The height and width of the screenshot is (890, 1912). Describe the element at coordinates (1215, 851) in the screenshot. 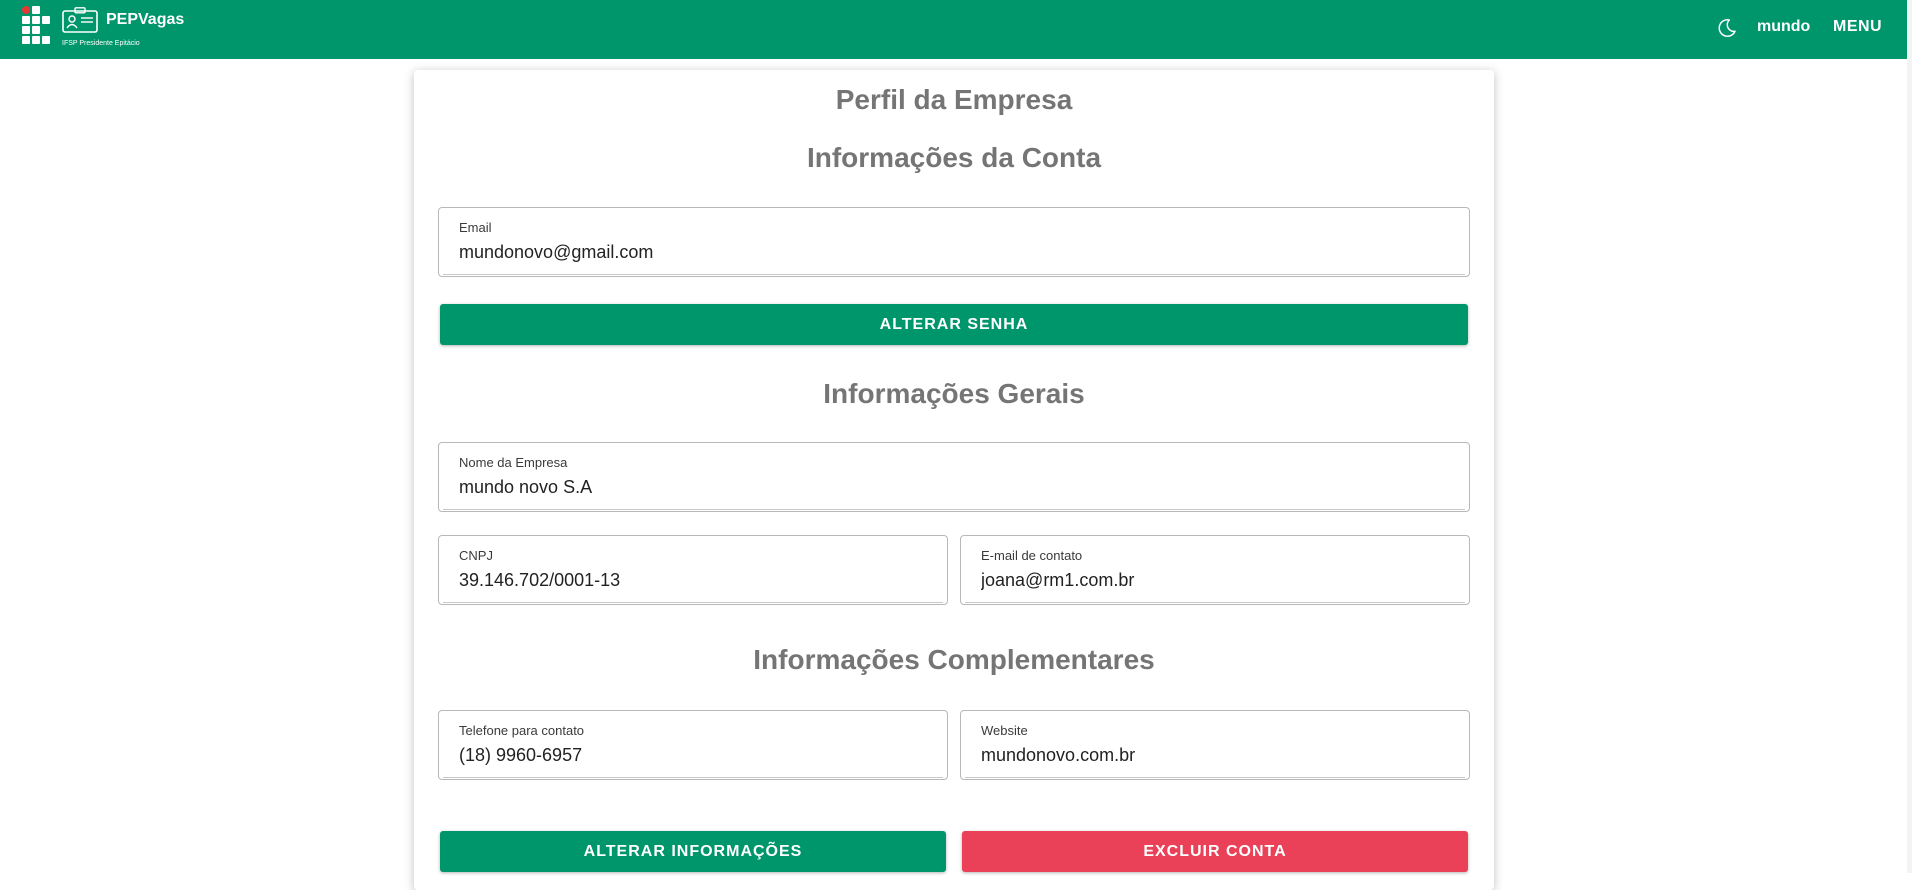

I see `delete-account-button: EXCLUIR CONTA` at that location.